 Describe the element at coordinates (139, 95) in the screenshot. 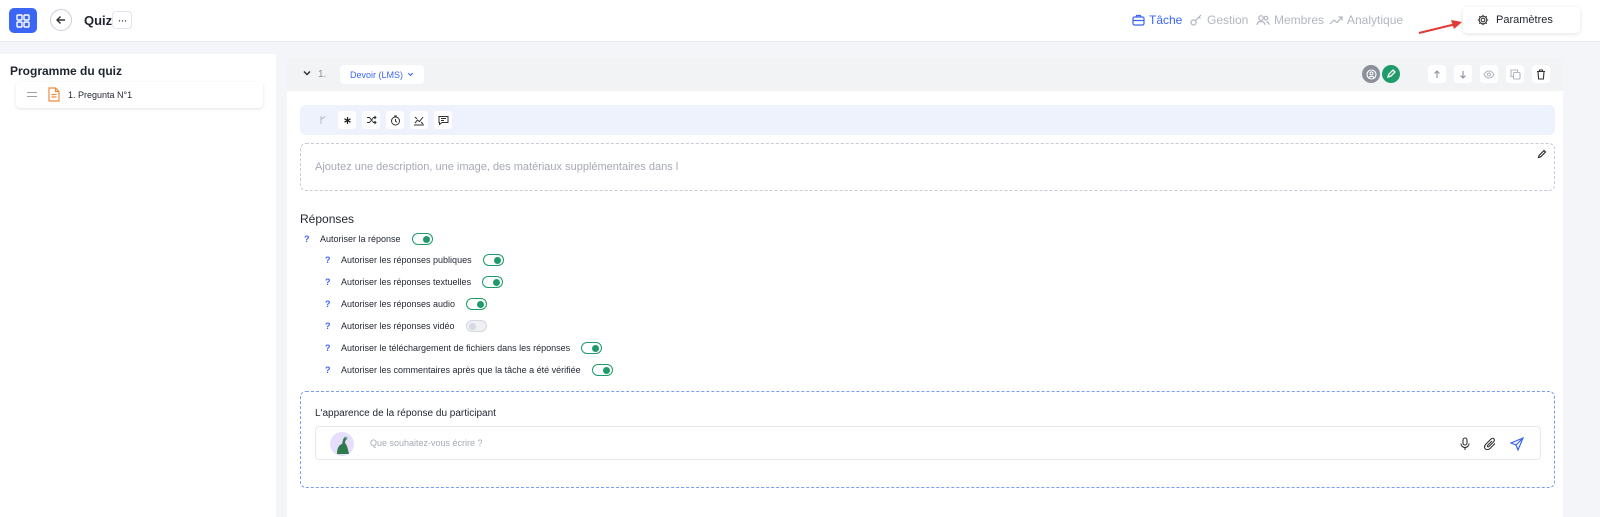

I see `sidebar-item-question-1: 1. Pregunta N°1` at that location.